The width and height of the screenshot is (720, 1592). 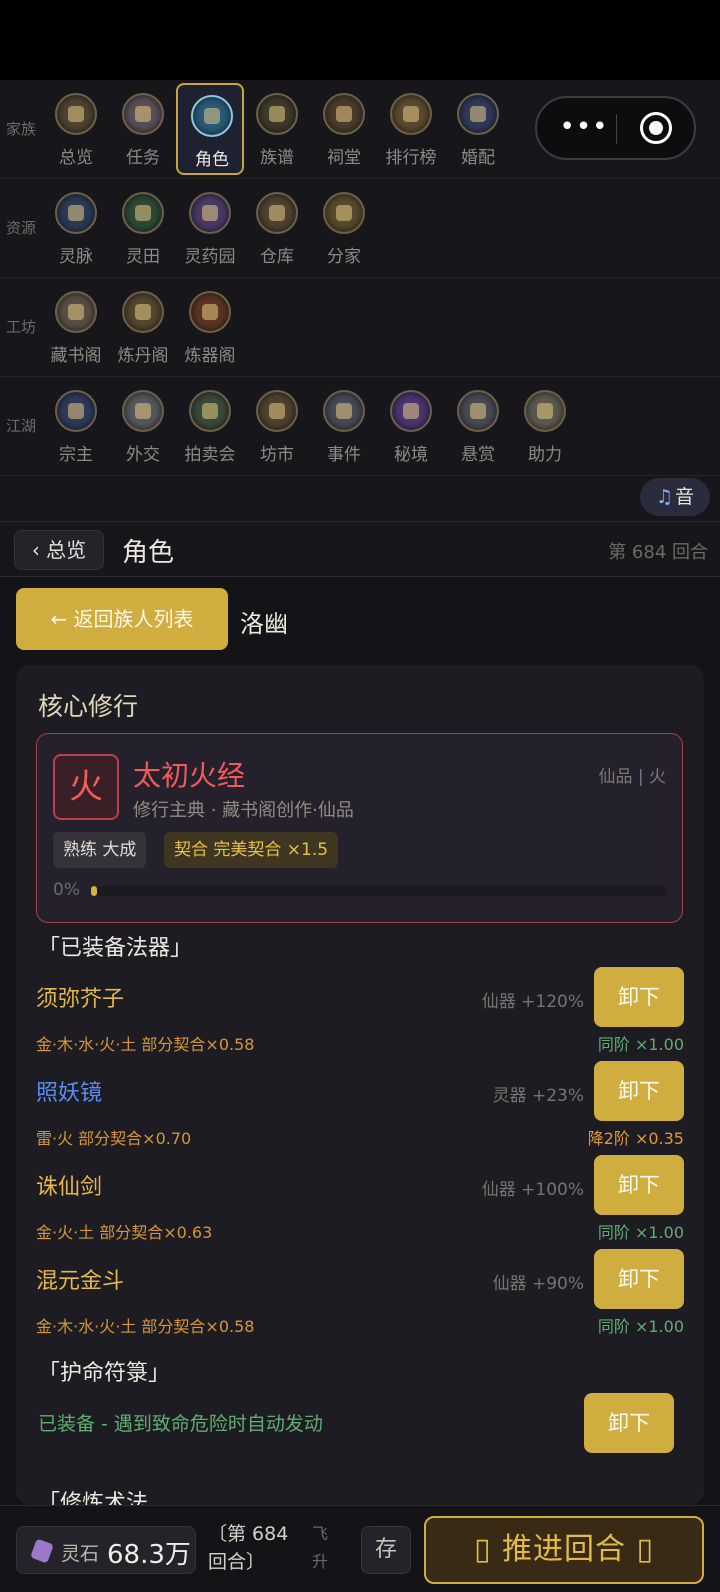 What do you see at coordinates (538, 1096) in the screenshot?
I see `artifact-bonus: 灵器 +23%` at bounding box center [538, 1096].